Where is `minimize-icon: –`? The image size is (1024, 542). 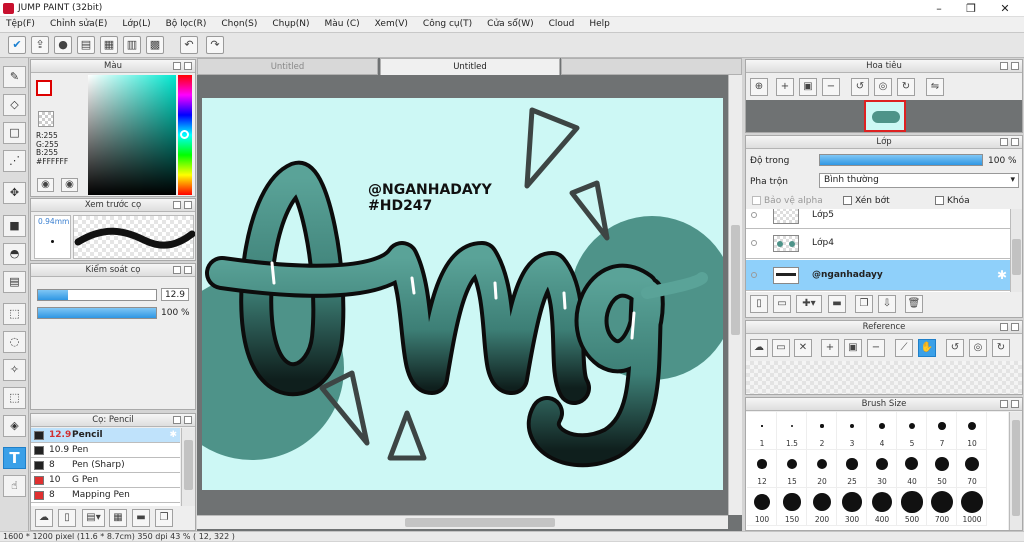 minimize-icon: – is located at coordinates (939, 8).